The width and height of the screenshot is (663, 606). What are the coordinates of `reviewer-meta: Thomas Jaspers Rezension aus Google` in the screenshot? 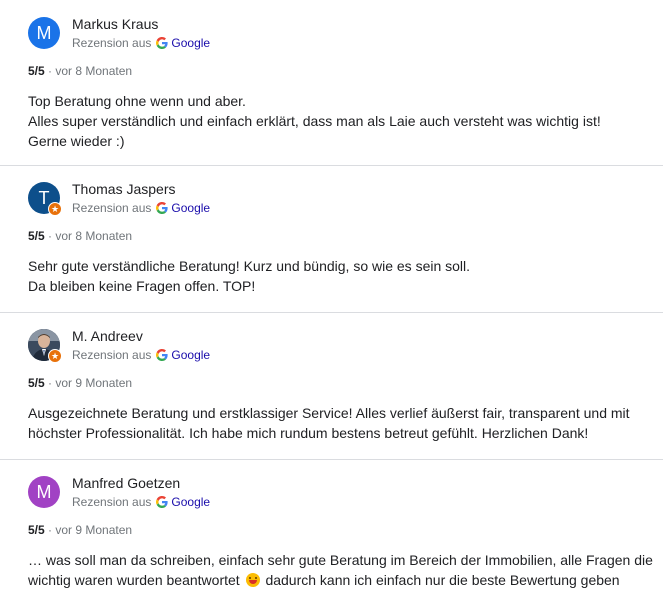 It's located at (141, 198).